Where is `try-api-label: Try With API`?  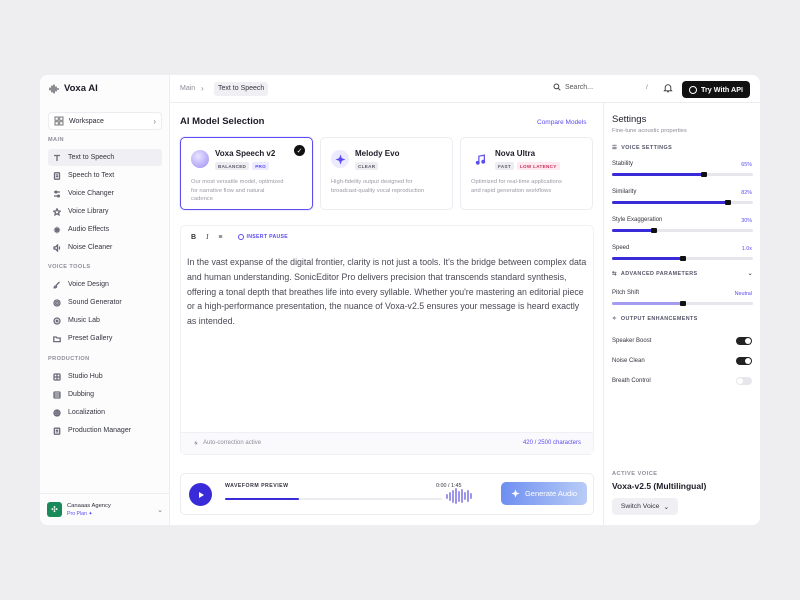 try-api-label: Try With API is located at coordinates (722, 89).